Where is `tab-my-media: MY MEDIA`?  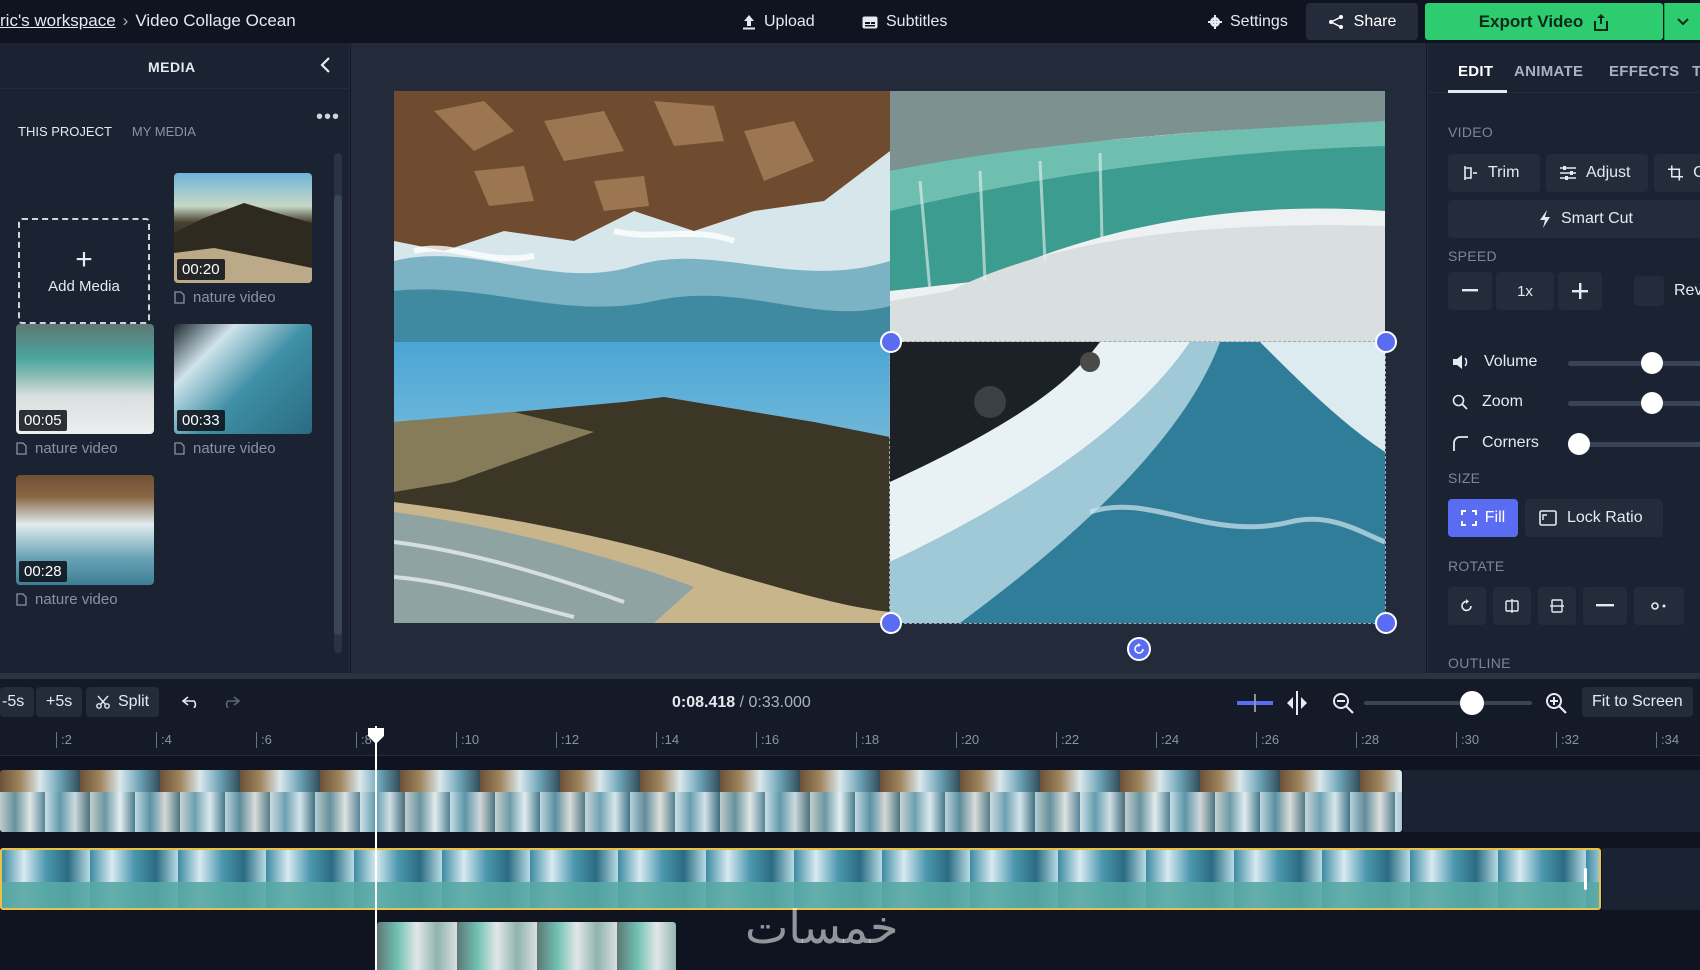 tab-my-media: MY MEDIA is located at coordinates (164, 131).